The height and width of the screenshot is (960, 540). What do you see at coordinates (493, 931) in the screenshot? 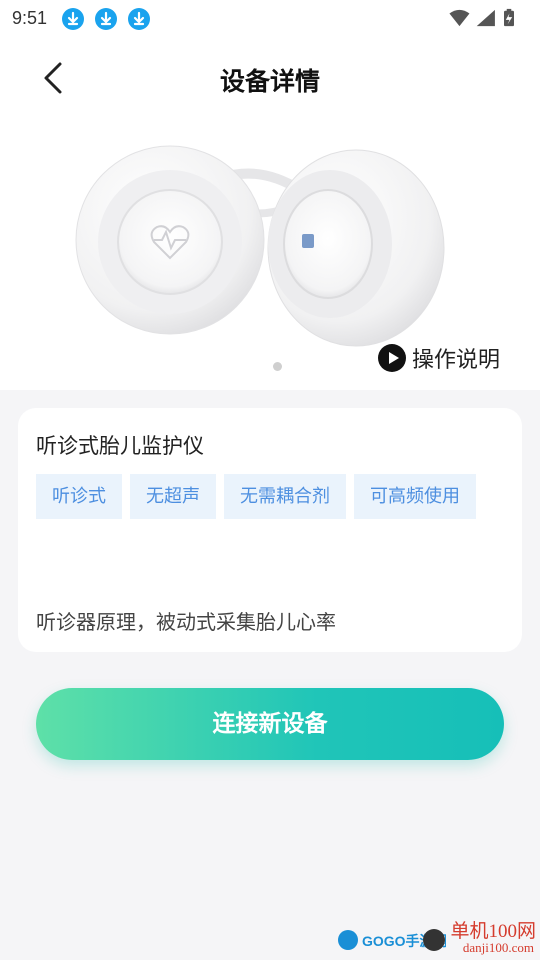
I see `watermark-site-name: 单机100网` at bounding box center [493, 931].